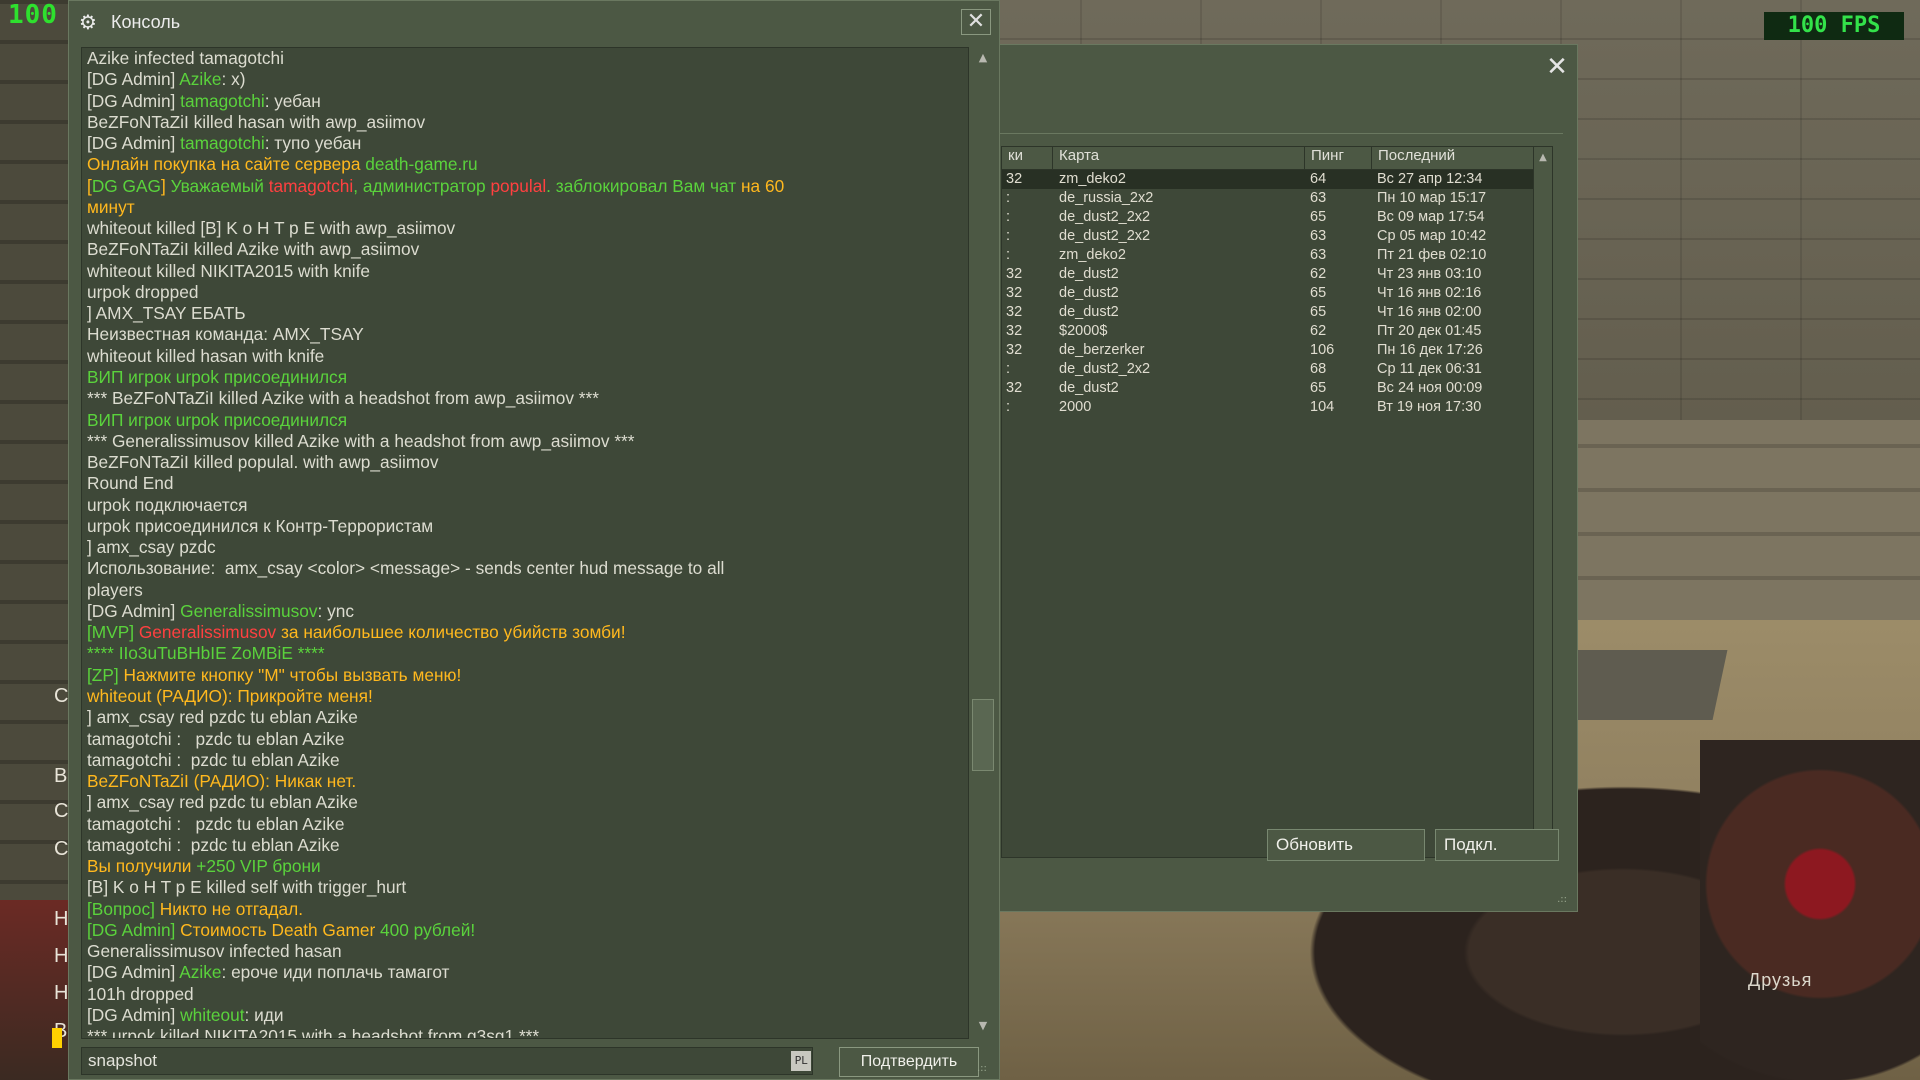 The height and width of the screenshot is (1080, 1920). Describe the element at coordinates (57, 1038) in the screenshot. I see `hud-marker` at that location.